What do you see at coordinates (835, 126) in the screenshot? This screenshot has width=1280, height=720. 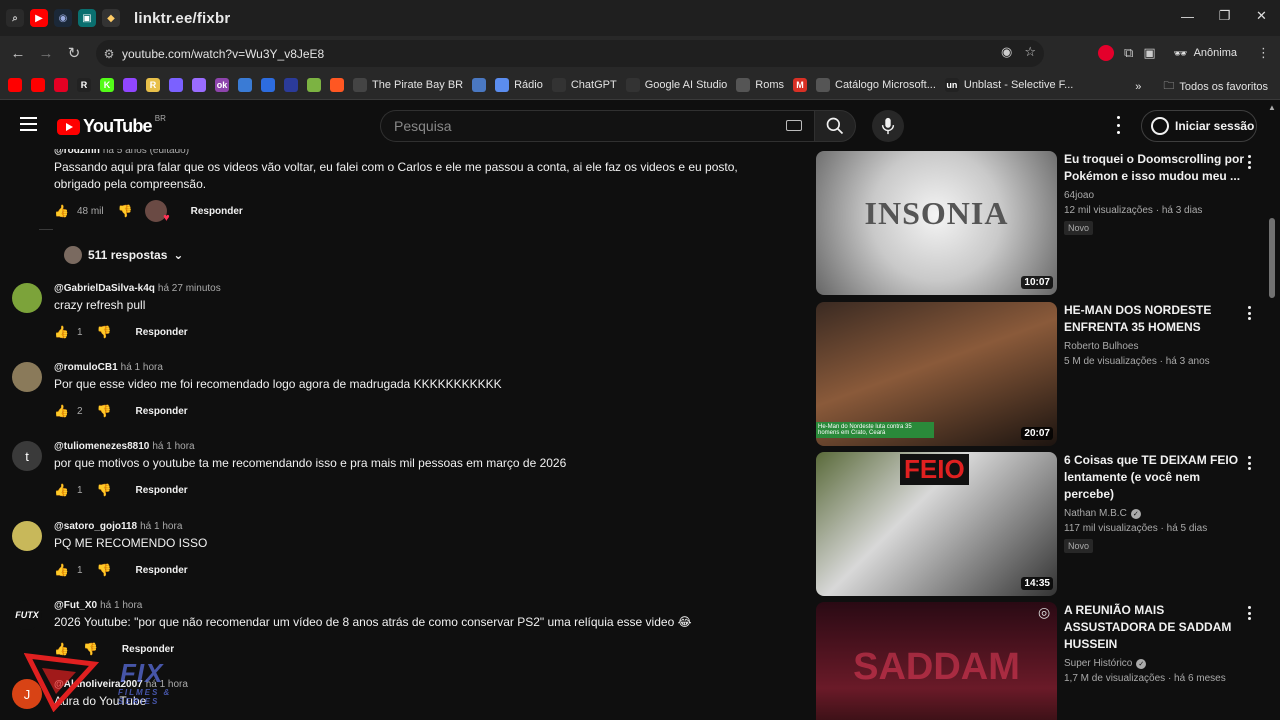 I see `search-button` at bounding box center [835, 126].